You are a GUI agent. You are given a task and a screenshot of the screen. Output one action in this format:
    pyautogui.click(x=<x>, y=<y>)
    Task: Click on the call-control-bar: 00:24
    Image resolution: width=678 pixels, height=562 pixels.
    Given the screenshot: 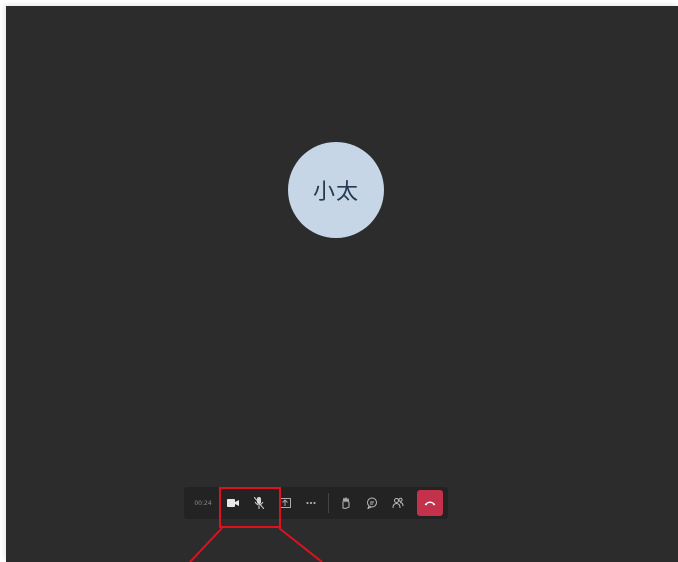 What is the action you would take?
    pyautogui.click(x=316, y=503)
    